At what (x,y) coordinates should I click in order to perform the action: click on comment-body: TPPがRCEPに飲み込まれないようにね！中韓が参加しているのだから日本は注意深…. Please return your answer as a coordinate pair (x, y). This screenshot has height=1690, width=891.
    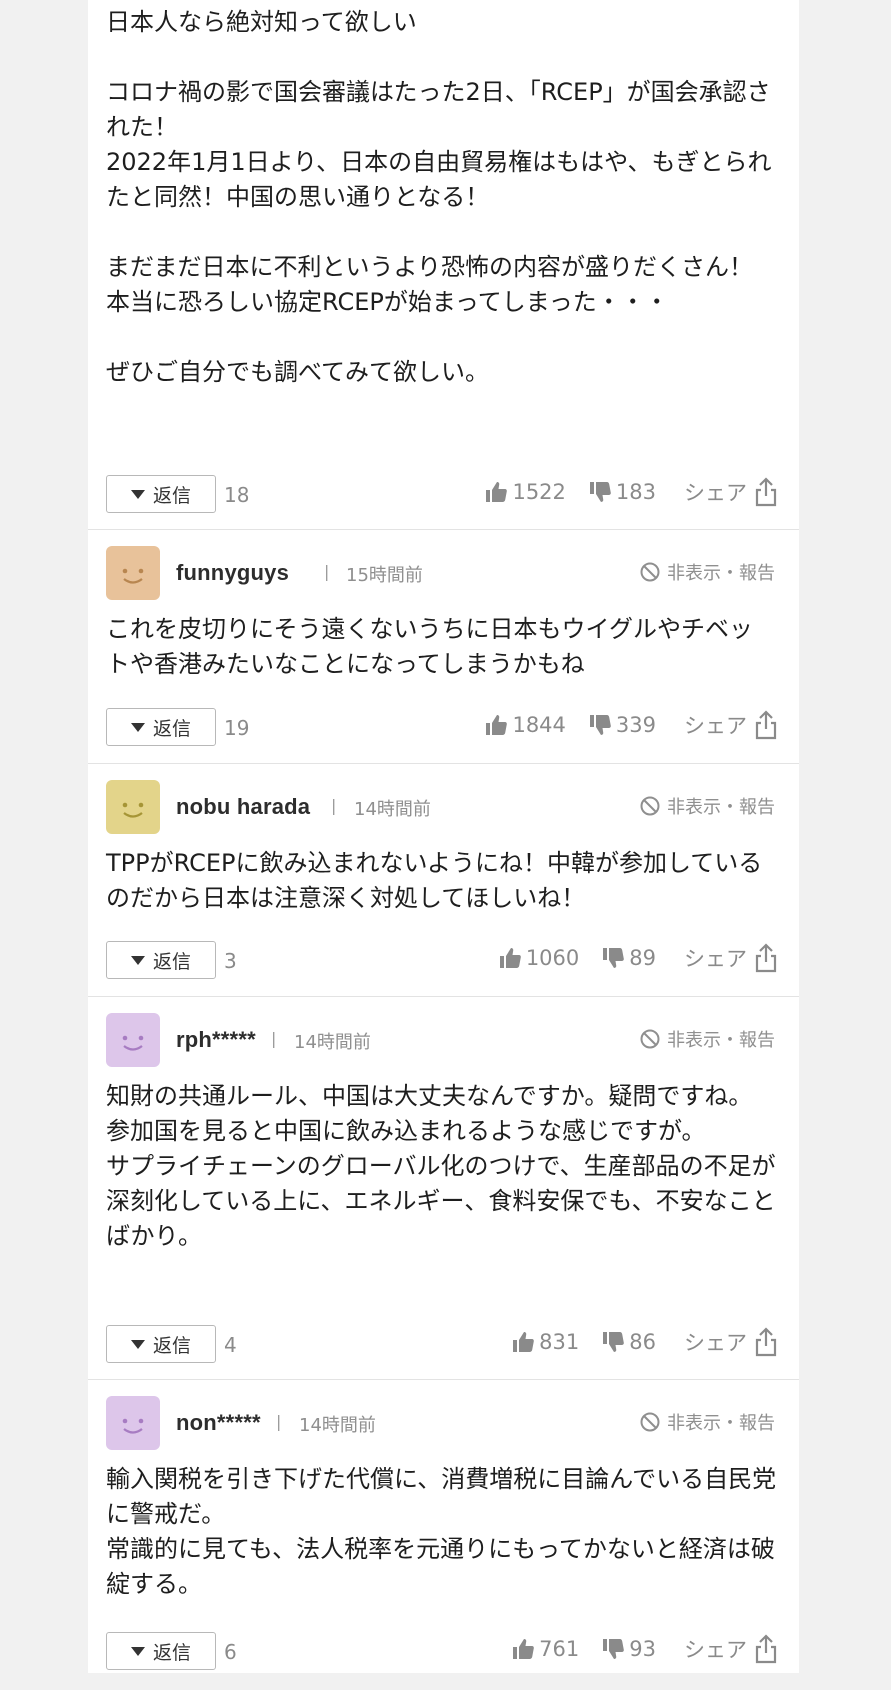
    Looking at the image, I should click on (434, 880).